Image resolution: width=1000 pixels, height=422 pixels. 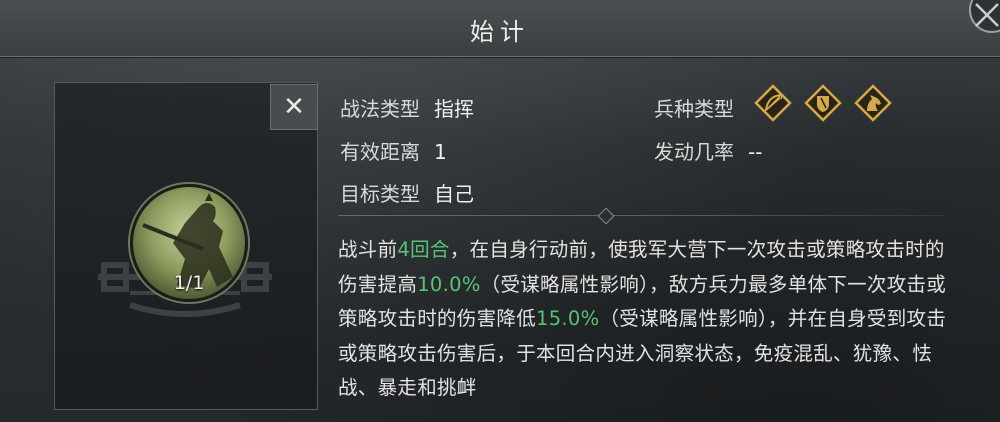 I want to click on range-label: 有效距离, so click(x=380, y=152).